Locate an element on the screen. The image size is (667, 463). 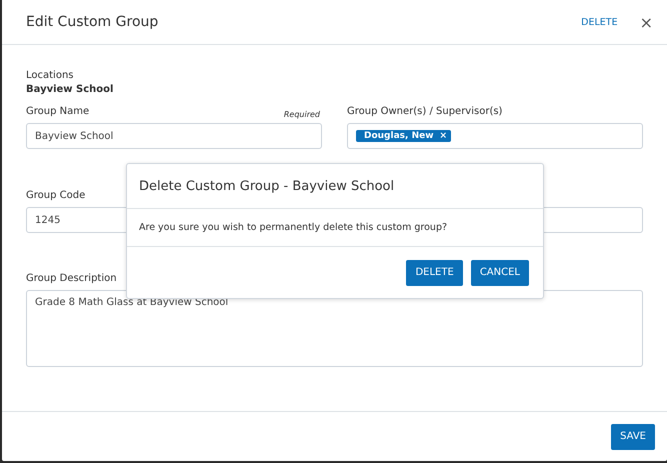
owners-field: Douglas, New × is located at coordinates (495, 136).